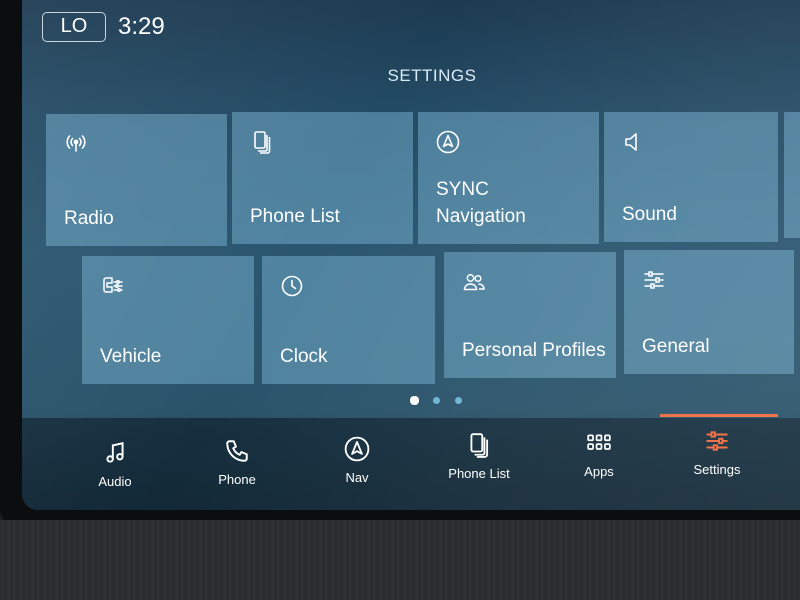  I want to click on tile-label: SYNC Navigation, so click(481, 203).